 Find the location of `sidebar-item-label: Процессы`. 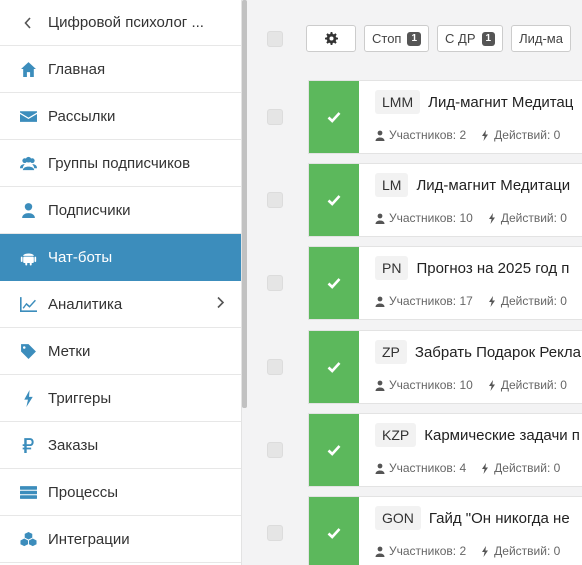

sidebar-item-label: Процессы is located at coordinates (83, 492).